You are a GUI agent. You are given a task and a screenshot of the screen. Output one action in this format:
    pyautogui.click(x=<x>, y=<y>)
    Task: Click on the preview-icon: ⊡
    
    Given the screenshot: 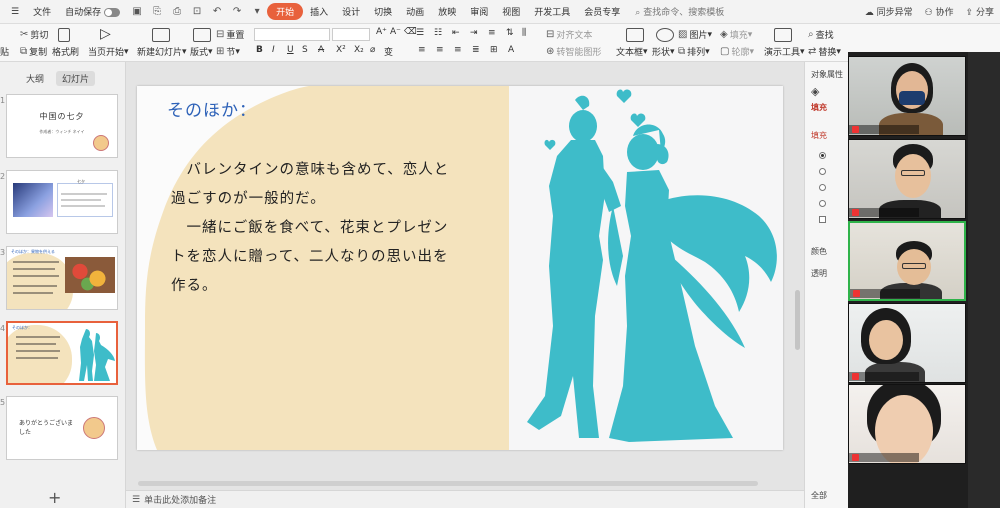 What is the action you would take?
    pyautogui.click(x=197, y=12)
    